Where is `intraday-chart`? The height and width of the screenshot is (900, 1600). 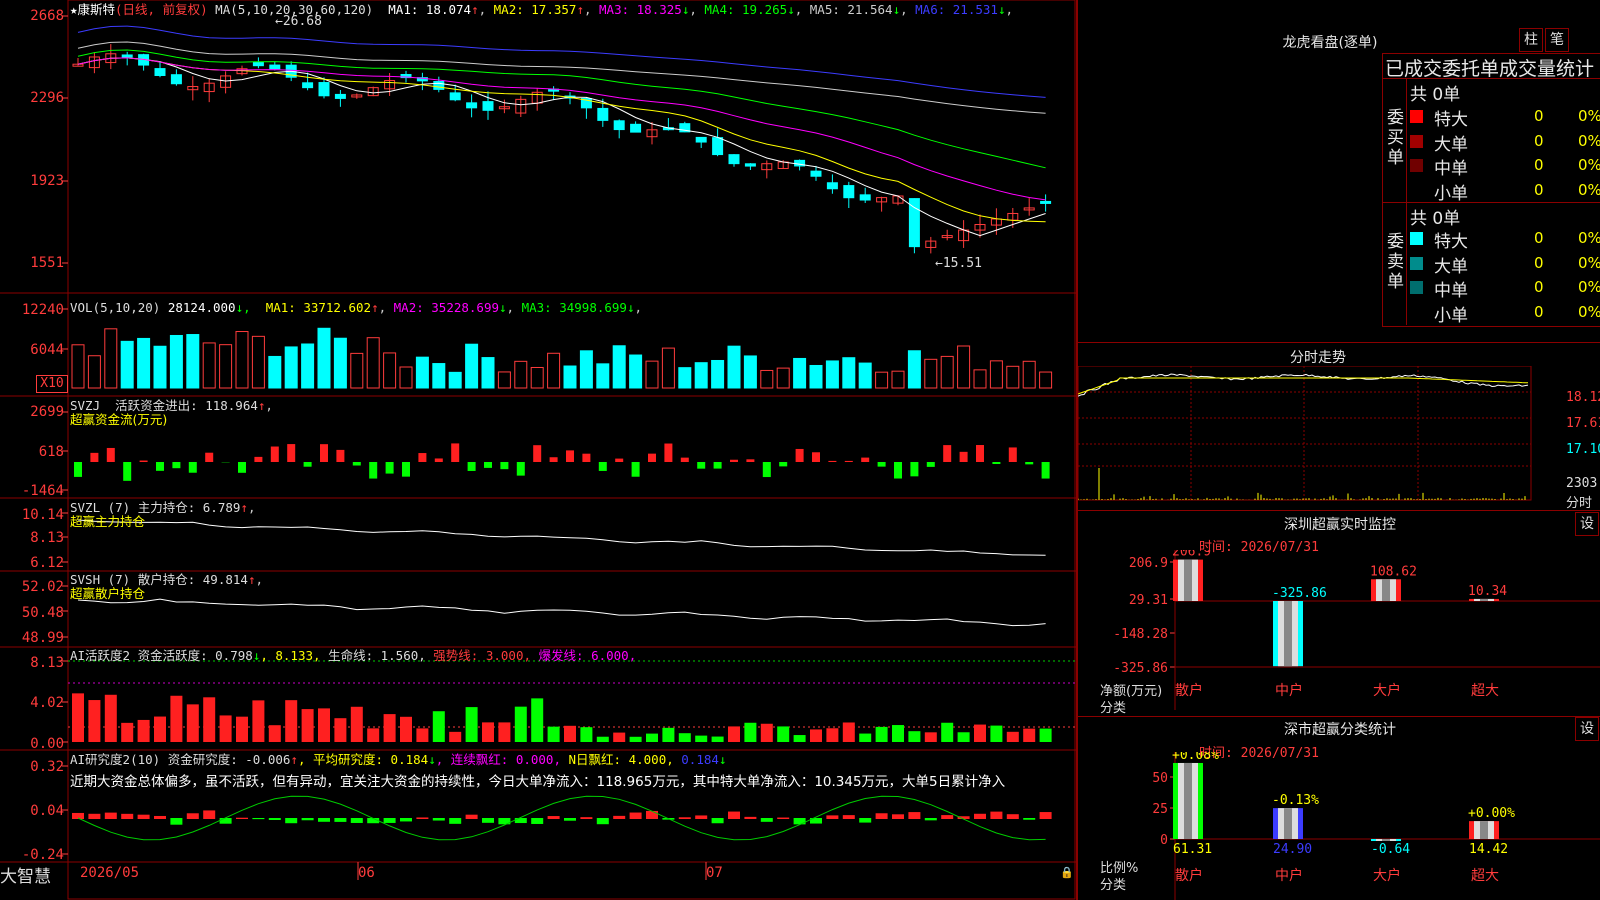
intraday-chart is located at coordinates (1339, 438).